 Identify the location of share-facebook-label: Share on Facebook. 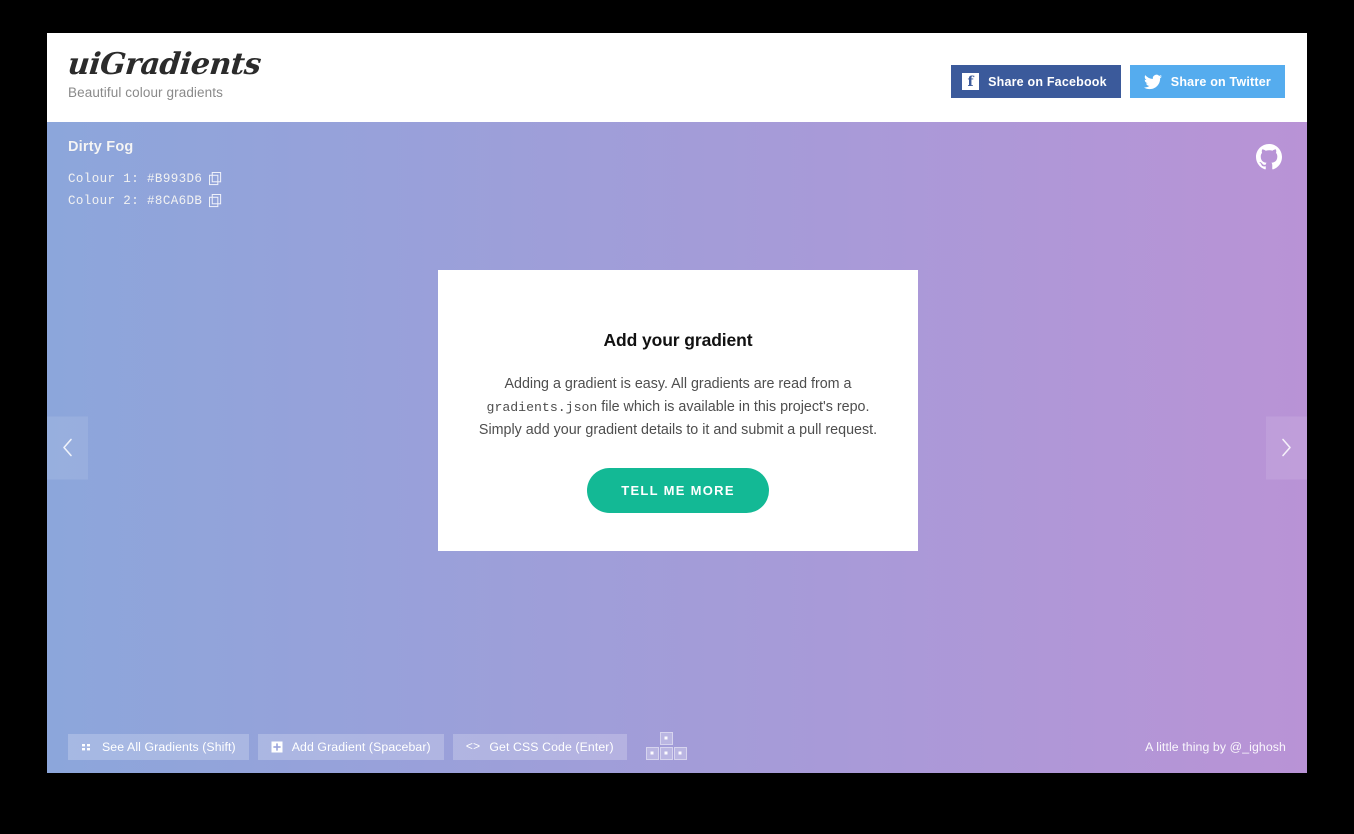
(1047, 81).